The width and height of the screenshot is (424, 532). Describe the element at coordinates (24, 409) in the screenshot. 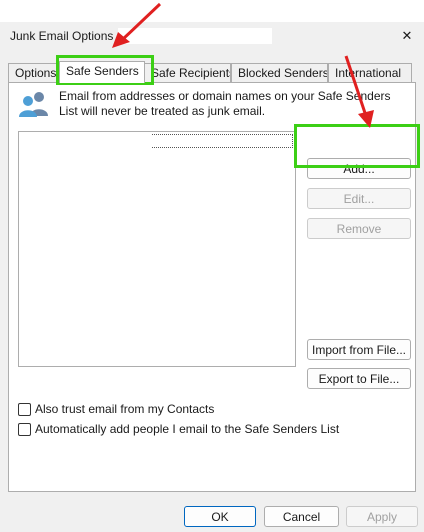

I see `trust-contacts-checkbox` at that location.